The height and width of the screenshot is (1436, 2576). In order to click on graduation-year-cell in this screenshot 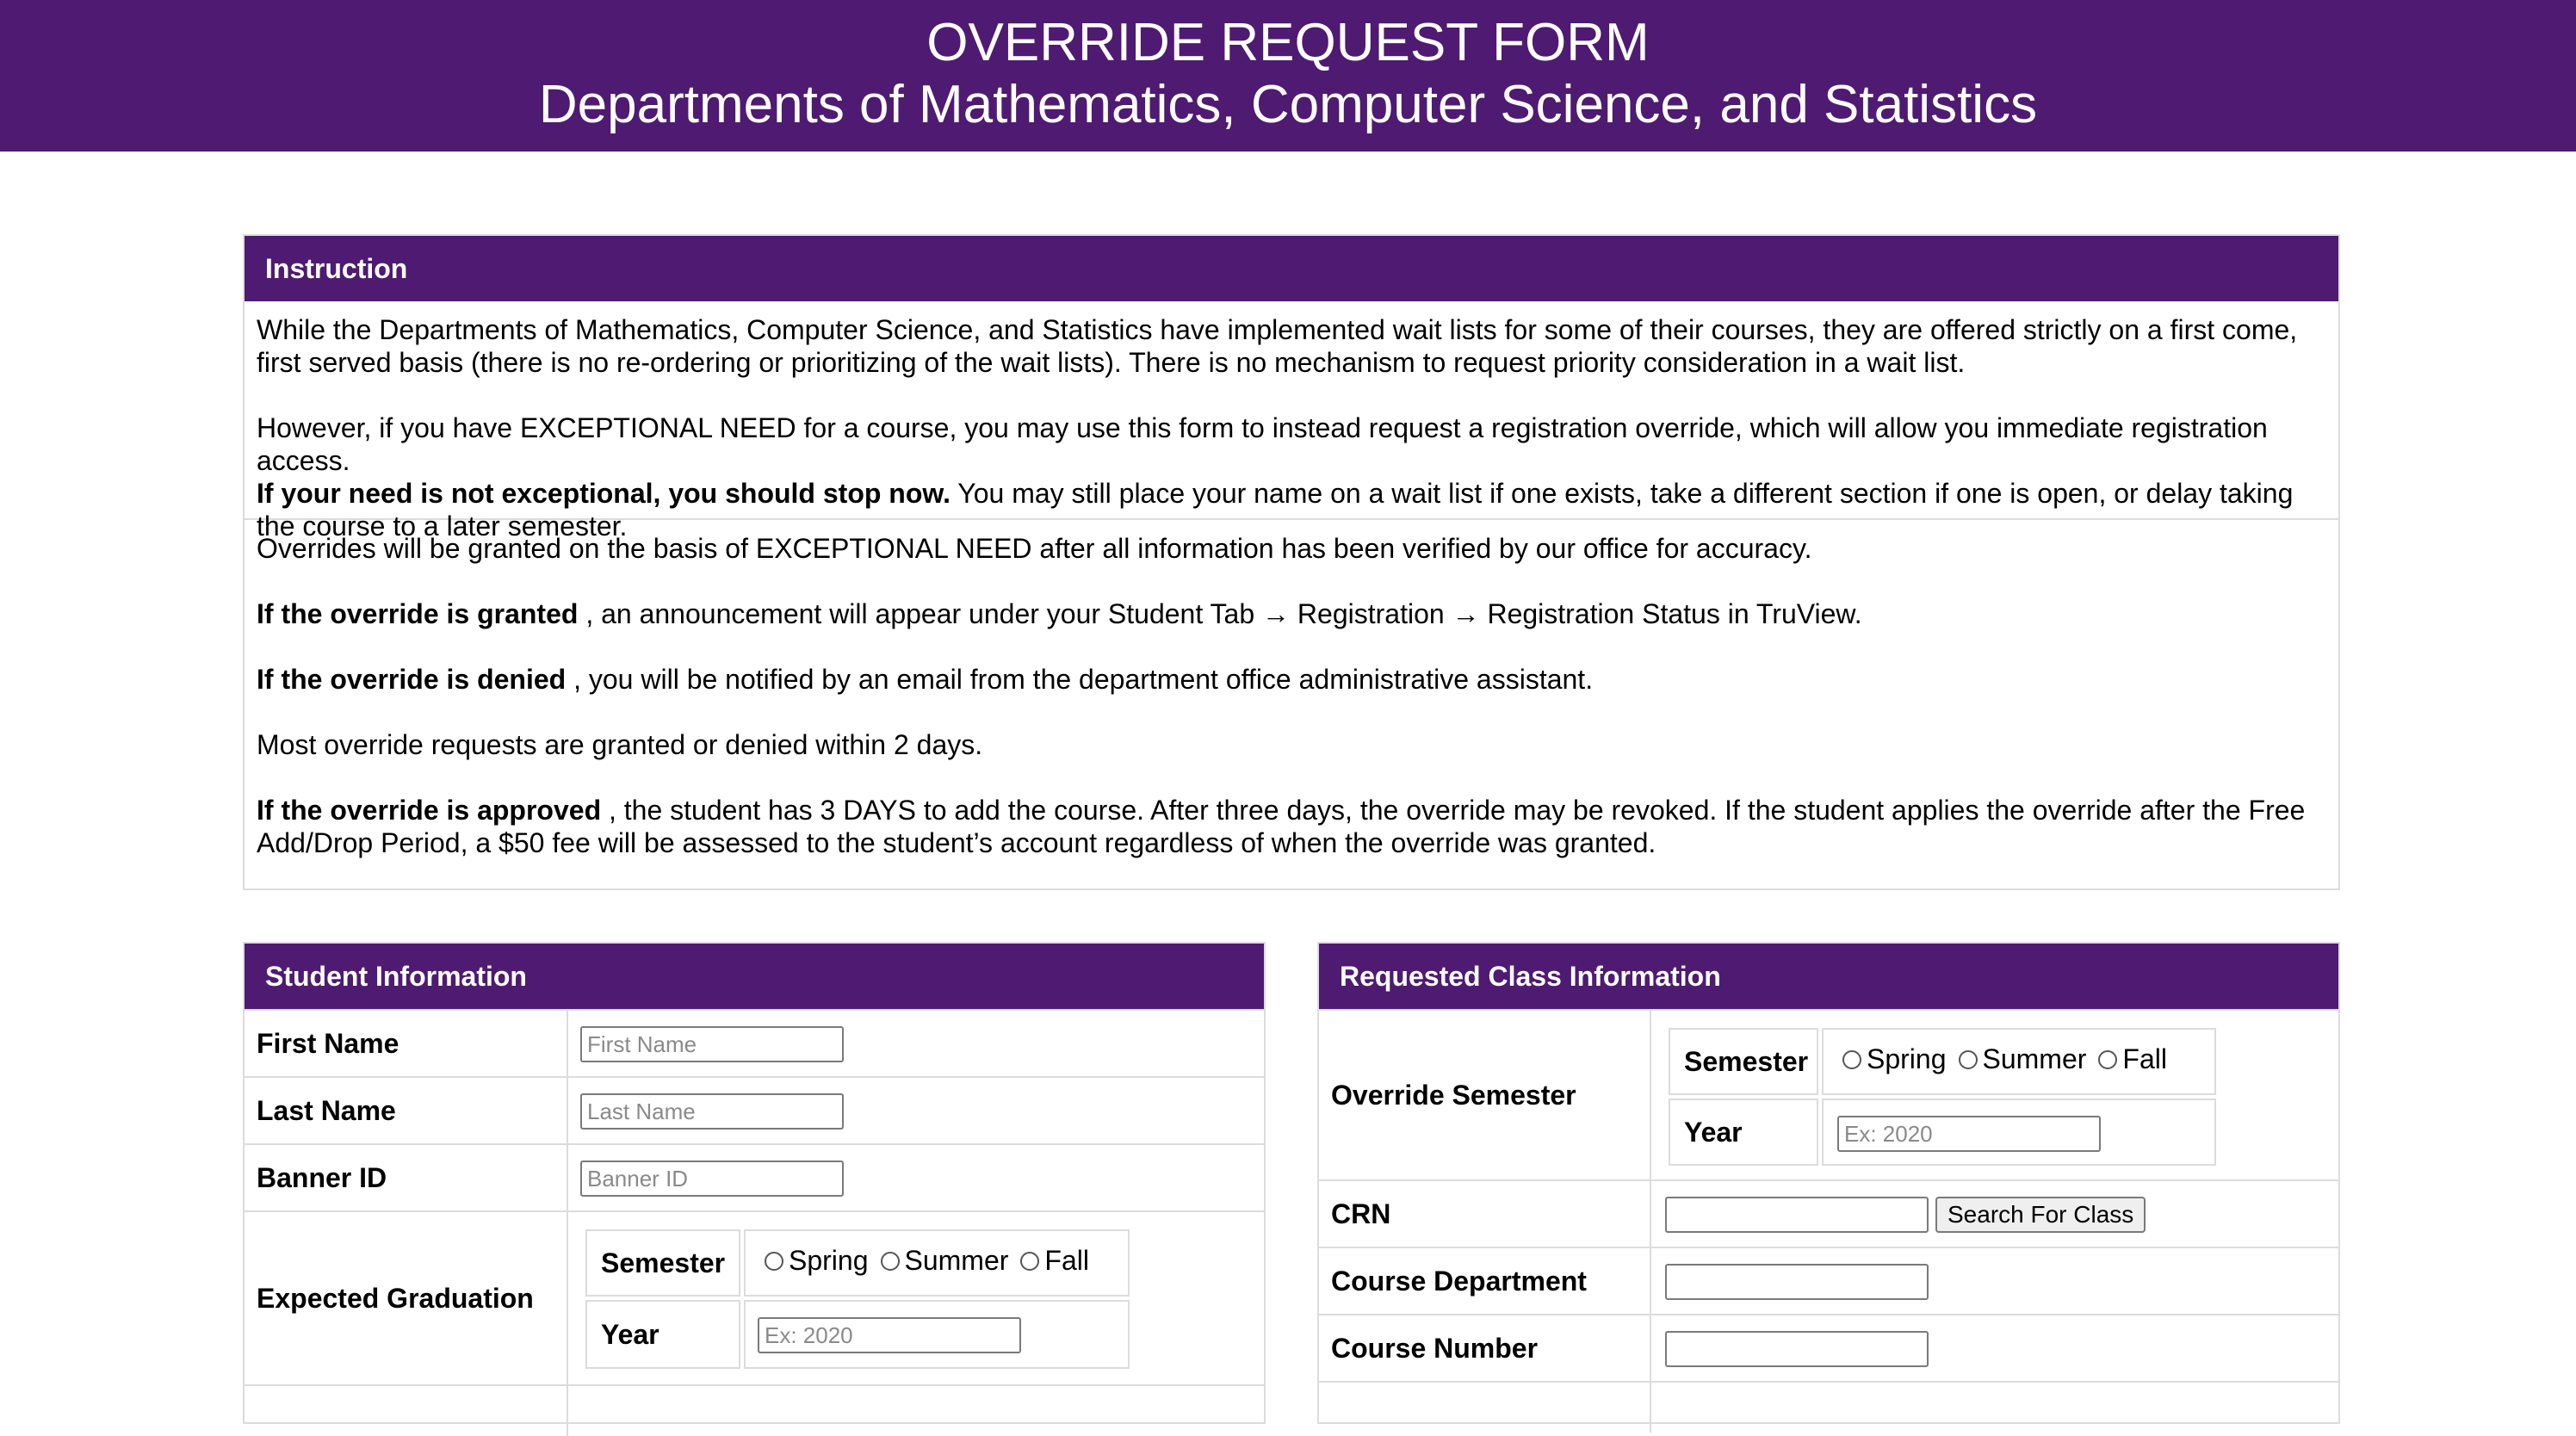, I will do `click(937, 1334)`.